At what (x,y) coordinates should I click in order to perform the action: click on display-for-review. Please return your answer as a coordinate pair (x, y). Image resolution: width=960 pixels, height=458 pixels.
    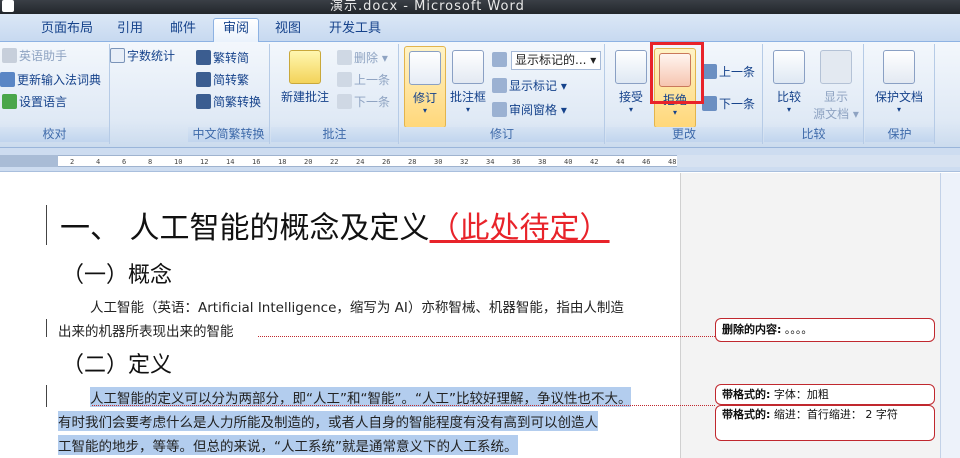
    Looking at the image, I should click on (500, 60).